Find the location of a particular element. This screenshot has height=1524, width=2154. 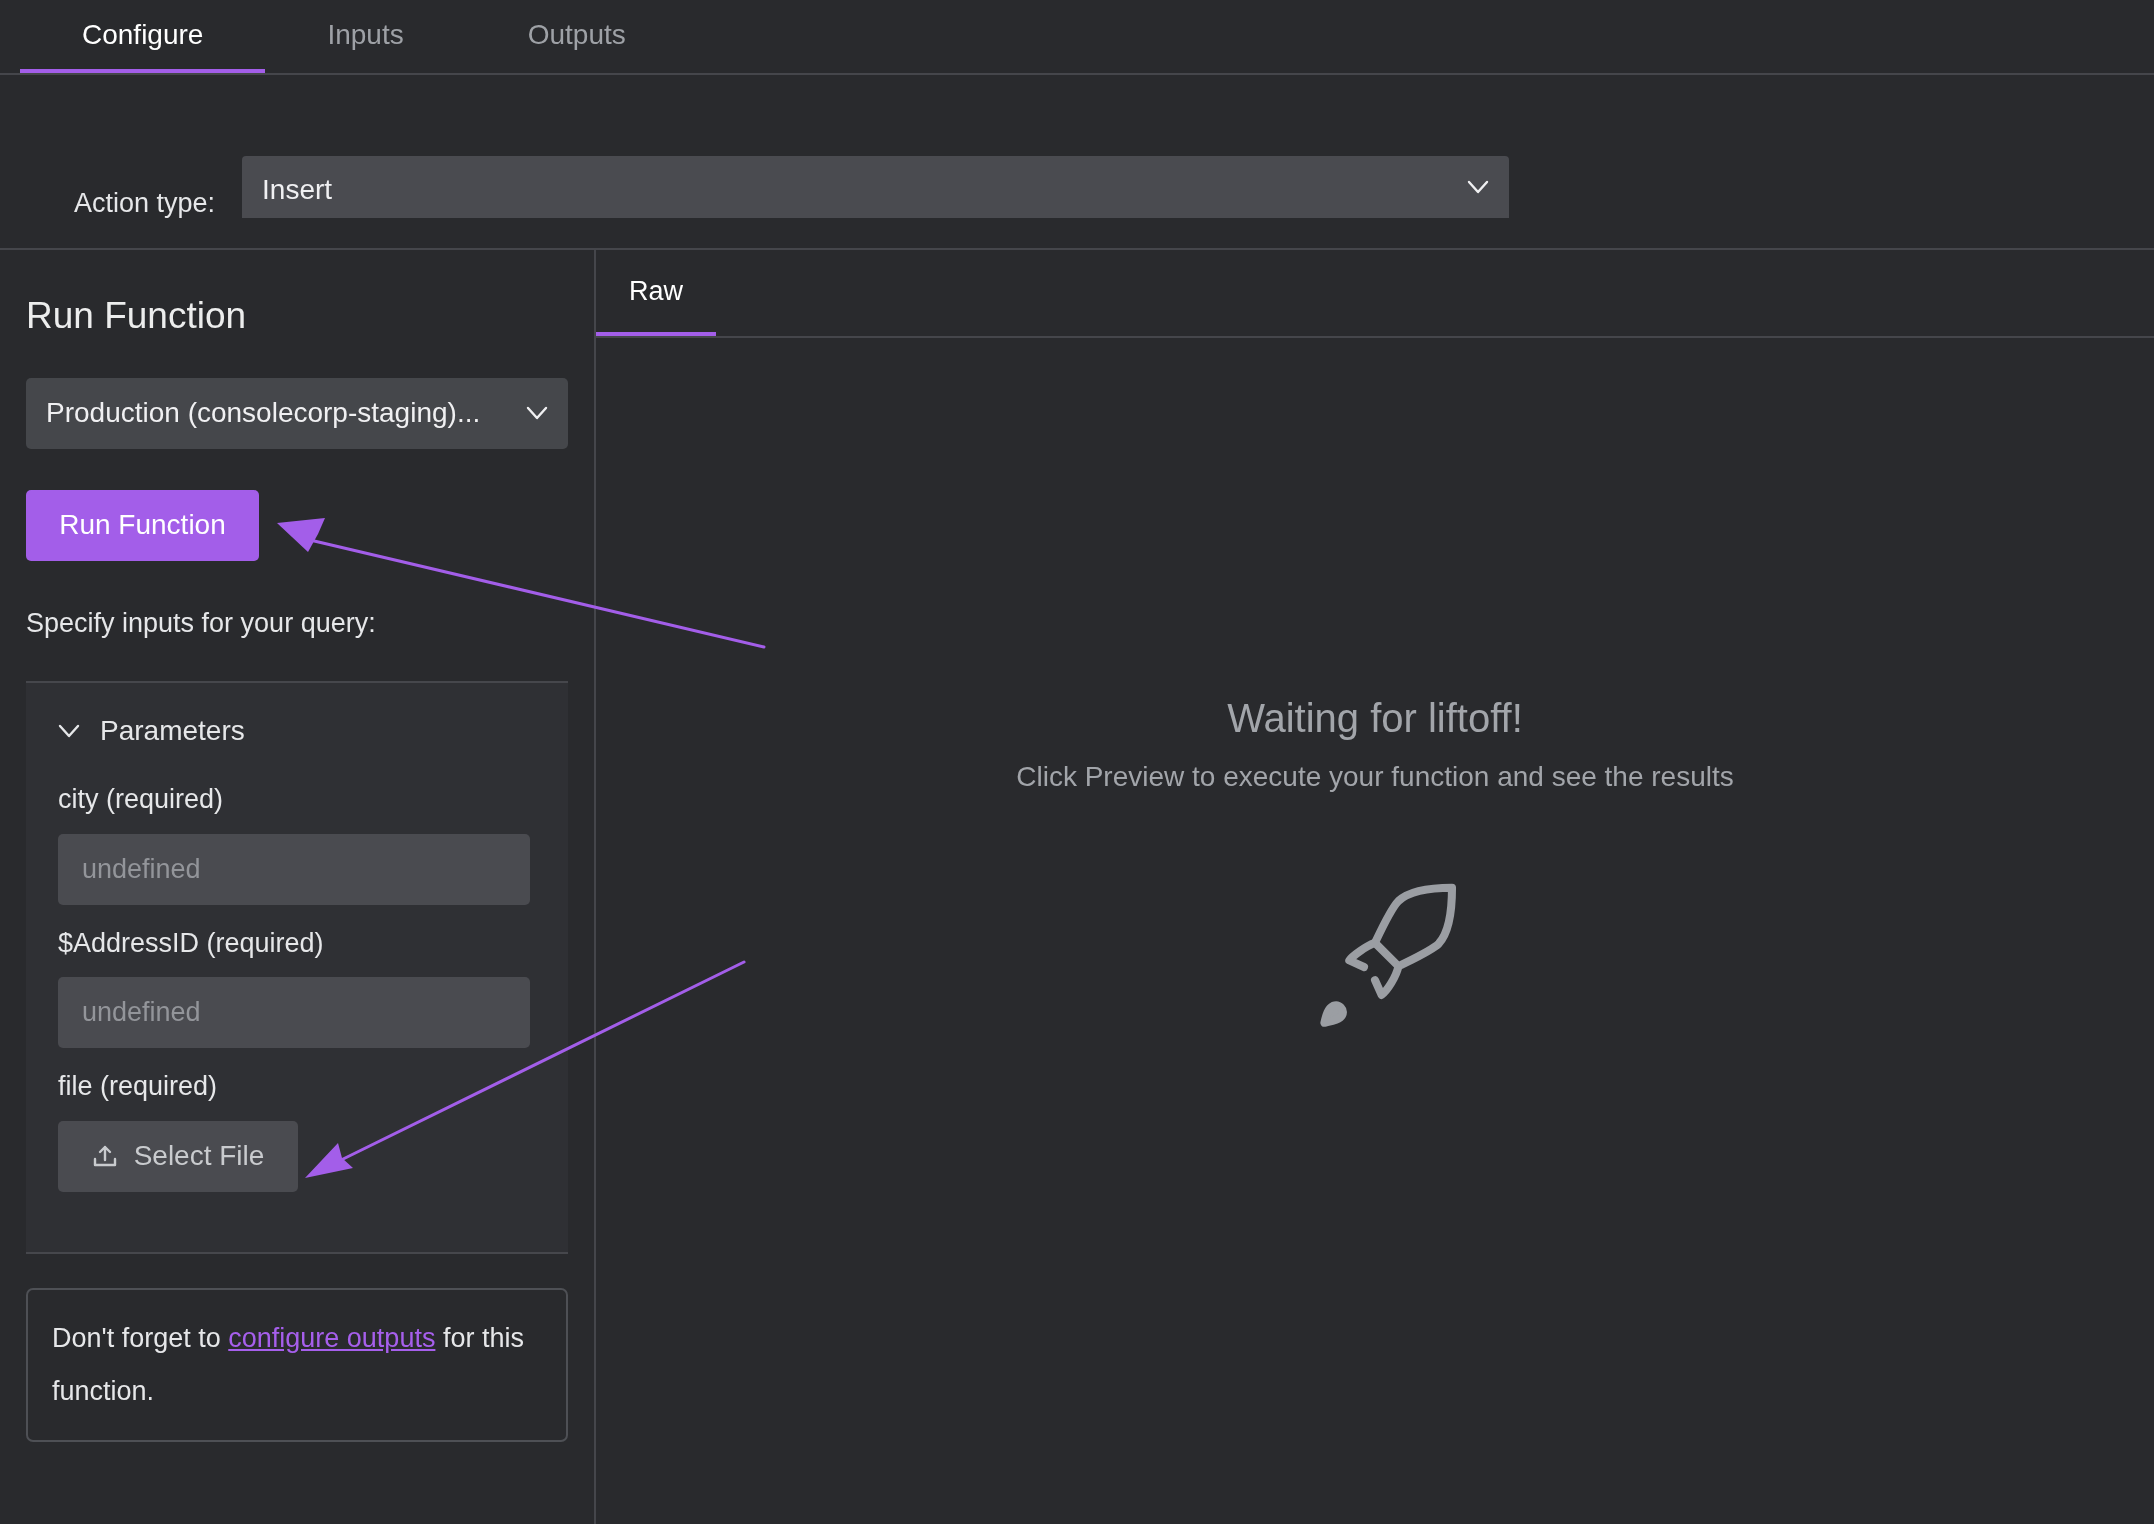

empty-state-title: Waiting for liftoff! is located at coordinates (1375, 718).